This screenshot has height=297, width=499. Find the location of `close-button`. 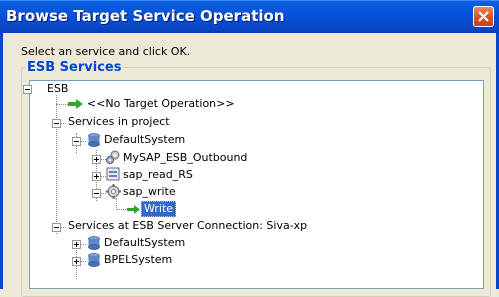

close-button is located at coordinates (483, 16).